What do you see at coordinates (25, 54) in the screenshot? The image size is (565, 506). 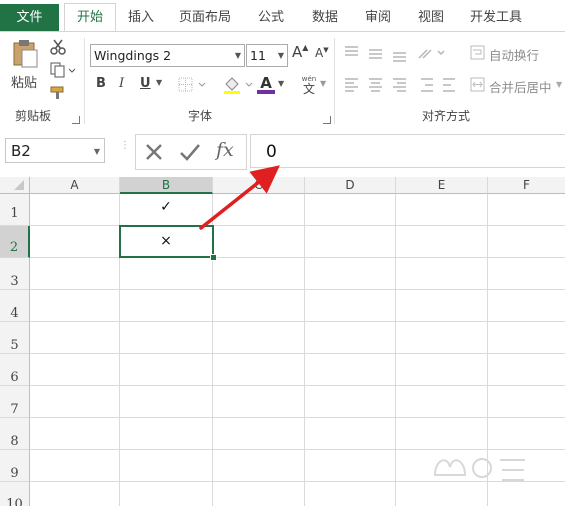 I see `clipboard-icon` at bounding box center [25, 54].